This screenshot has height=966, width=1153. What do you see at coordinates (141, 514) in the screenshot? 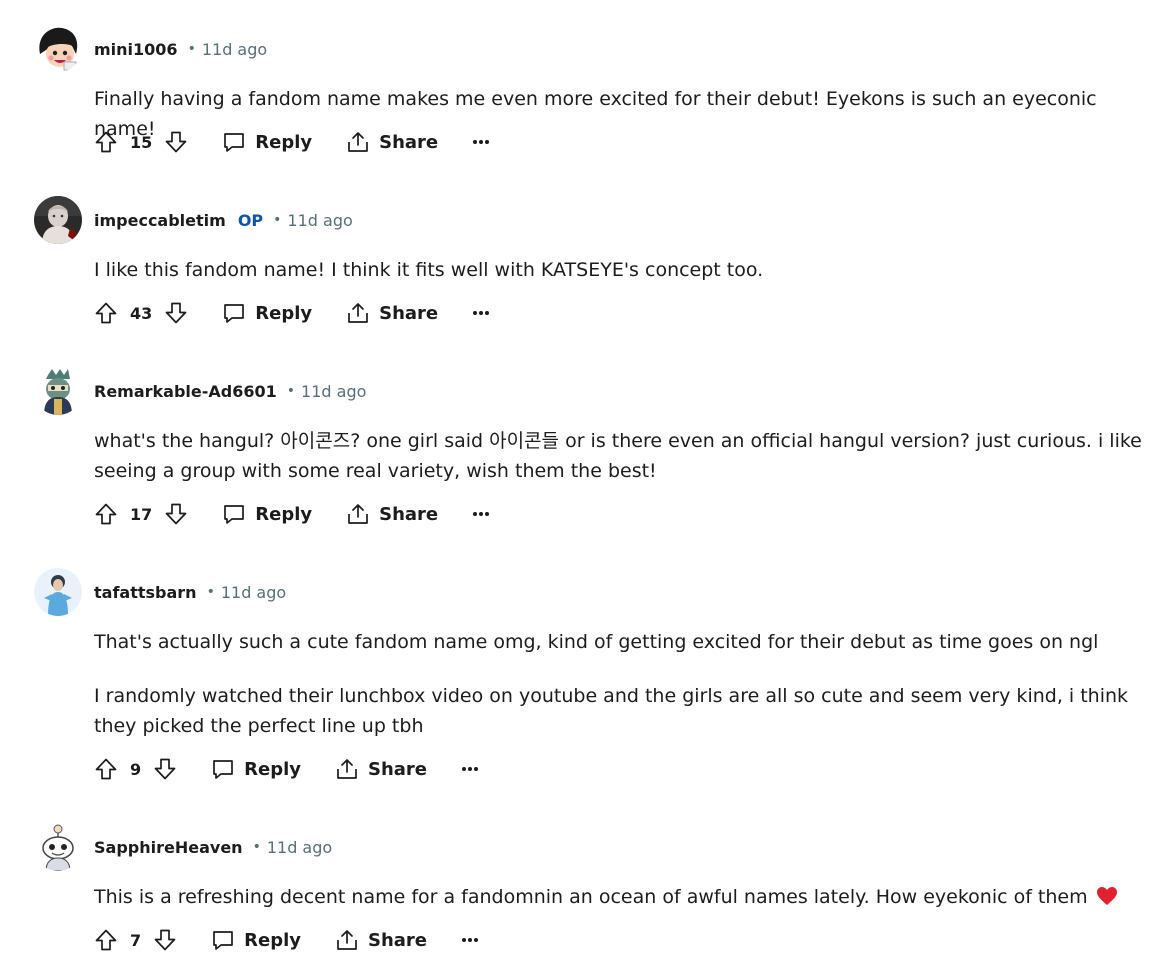
I see `vote-score: 17` at bounding box center [141, 514].